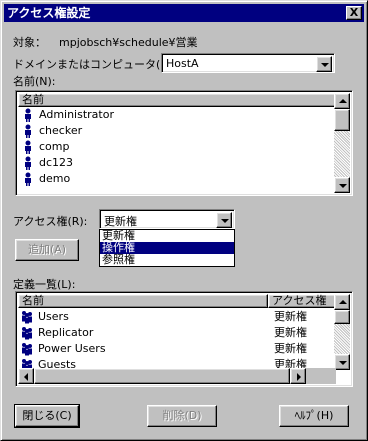  What do you see at coordinates (177, 100) in the screenshot?
I see `names-column-header: 名前` at bounding box center [177, 100].